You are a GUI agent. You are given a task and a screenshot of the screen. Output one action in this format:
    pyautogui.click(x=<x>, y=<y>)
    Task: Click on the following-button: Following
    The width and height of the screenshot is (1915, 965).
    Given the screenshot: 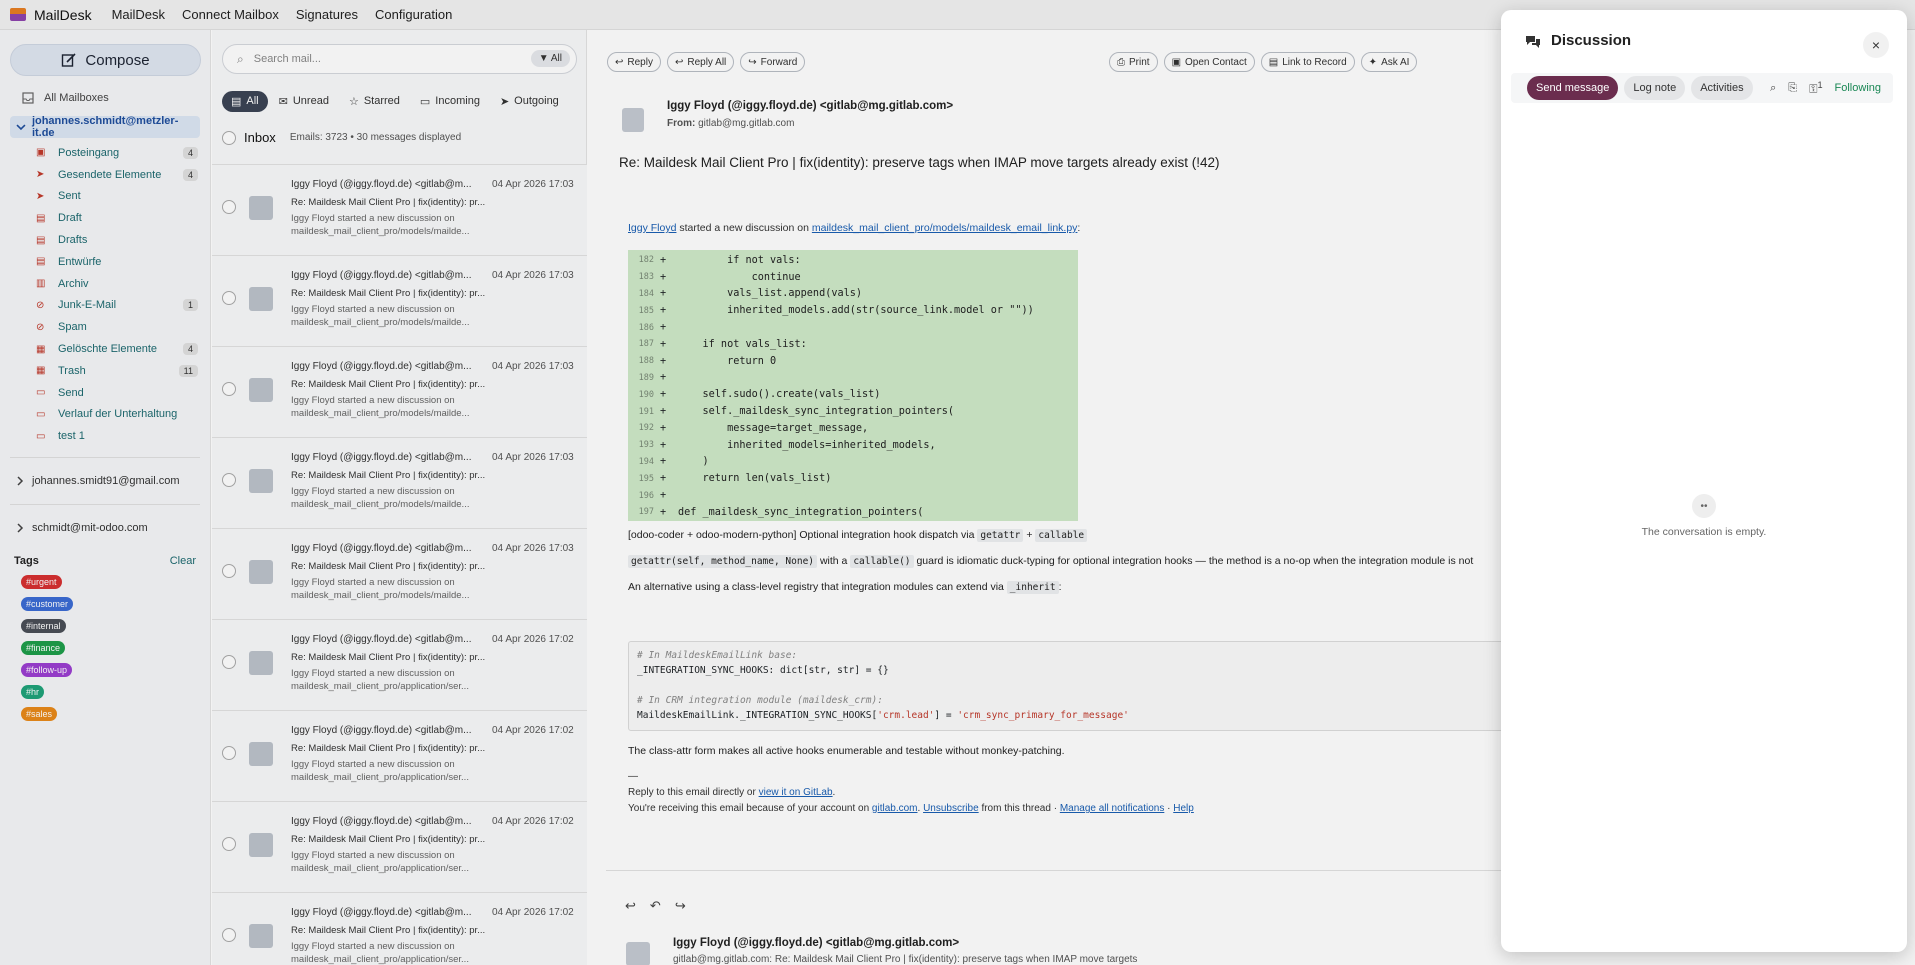 What is the action you would take?
    pyautogui.click(x=1858, y=88)
    